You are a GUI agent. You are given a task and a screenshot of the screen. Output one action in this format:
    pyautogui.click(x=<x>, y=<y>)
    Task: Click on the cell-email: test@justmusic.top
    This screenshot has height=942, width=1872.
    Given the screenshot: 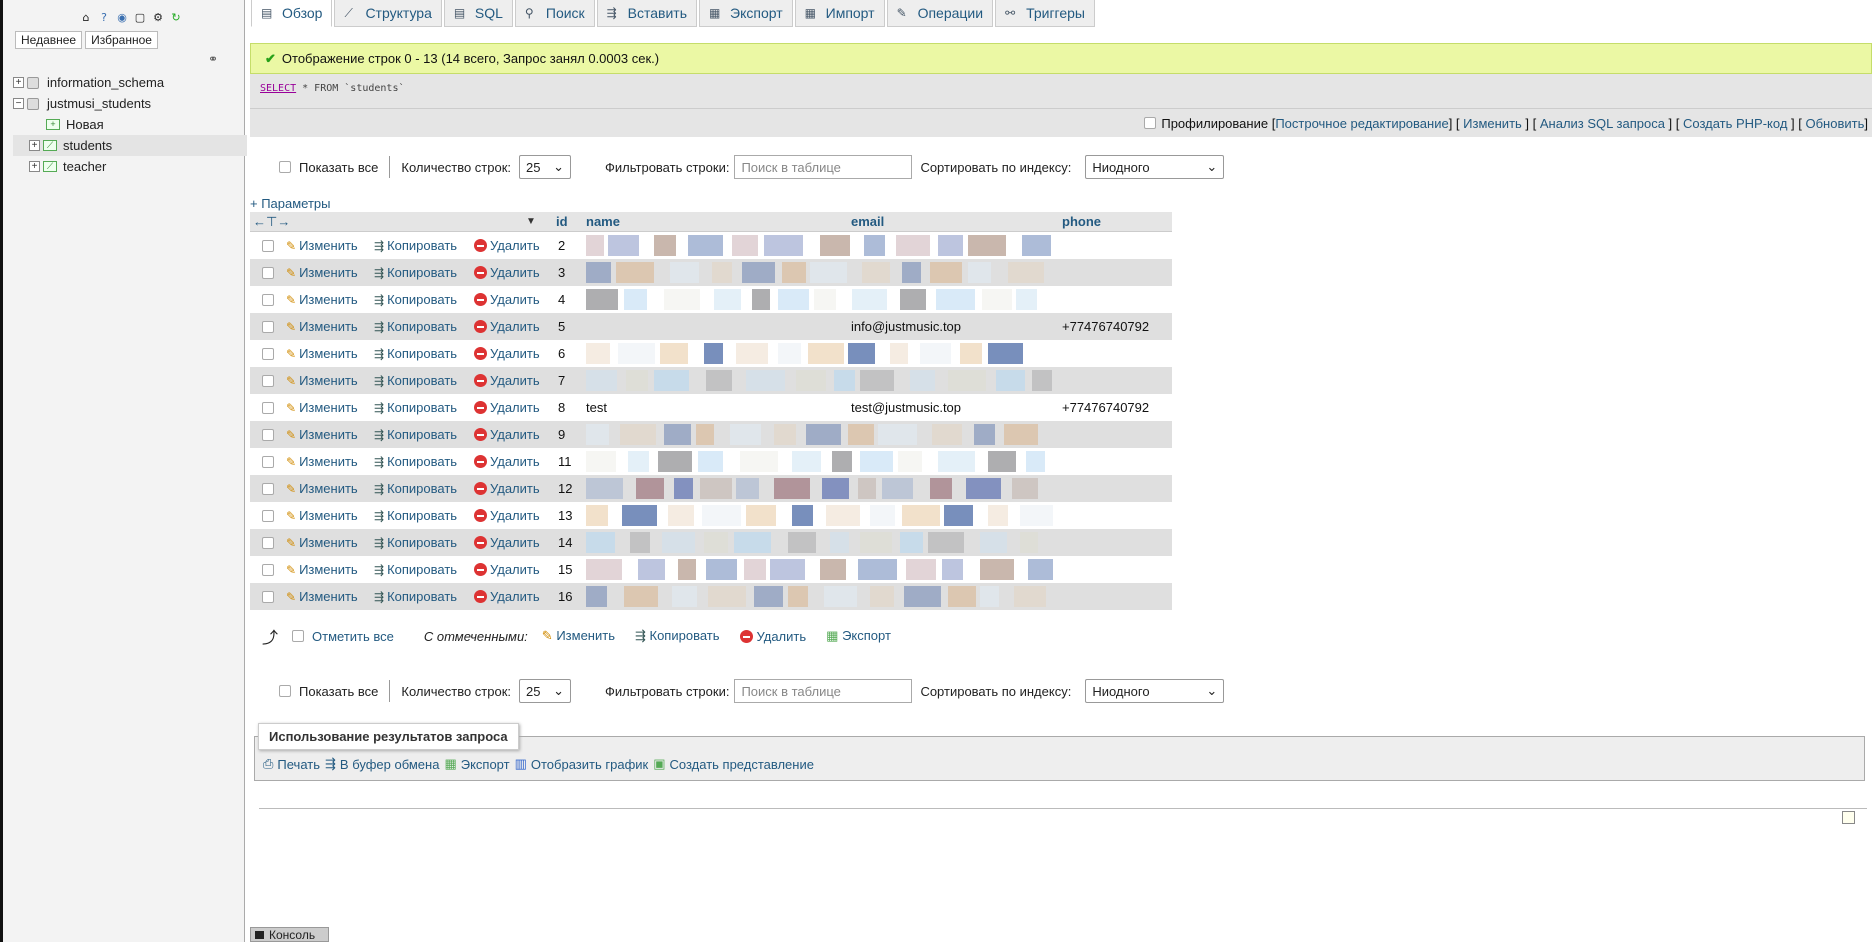 What is the action you would take?
    pyautogui.click(x=906, y=407)
    